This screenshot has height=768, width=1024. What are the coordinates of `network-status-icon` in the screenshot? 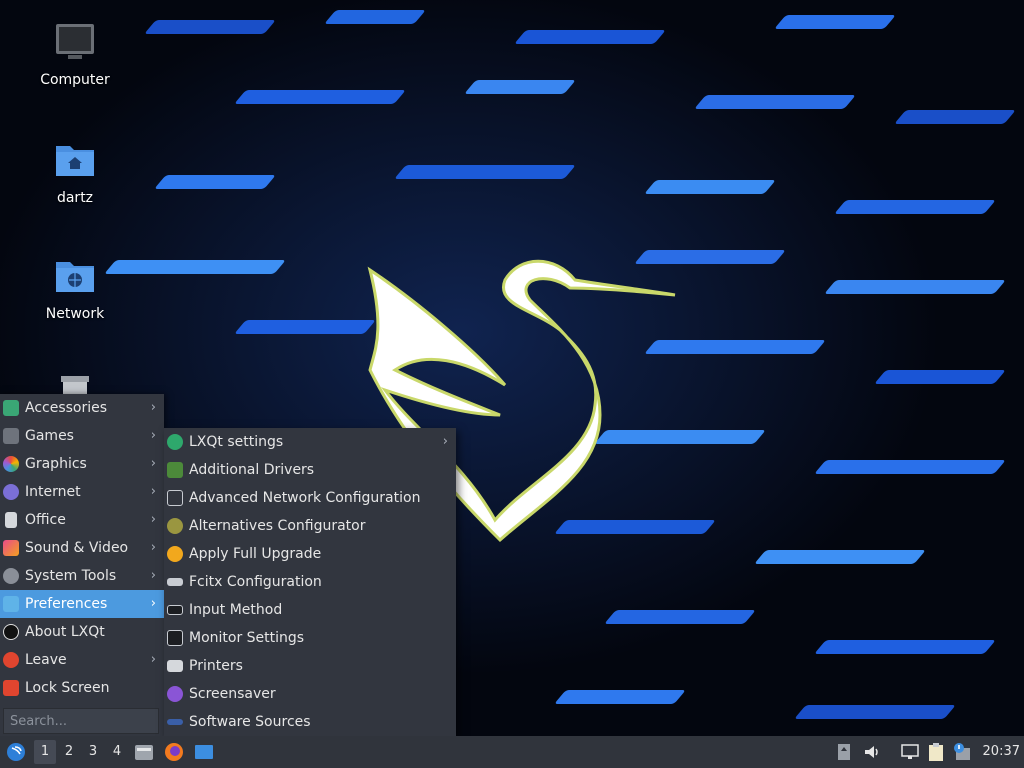 It's located at (910, 752).